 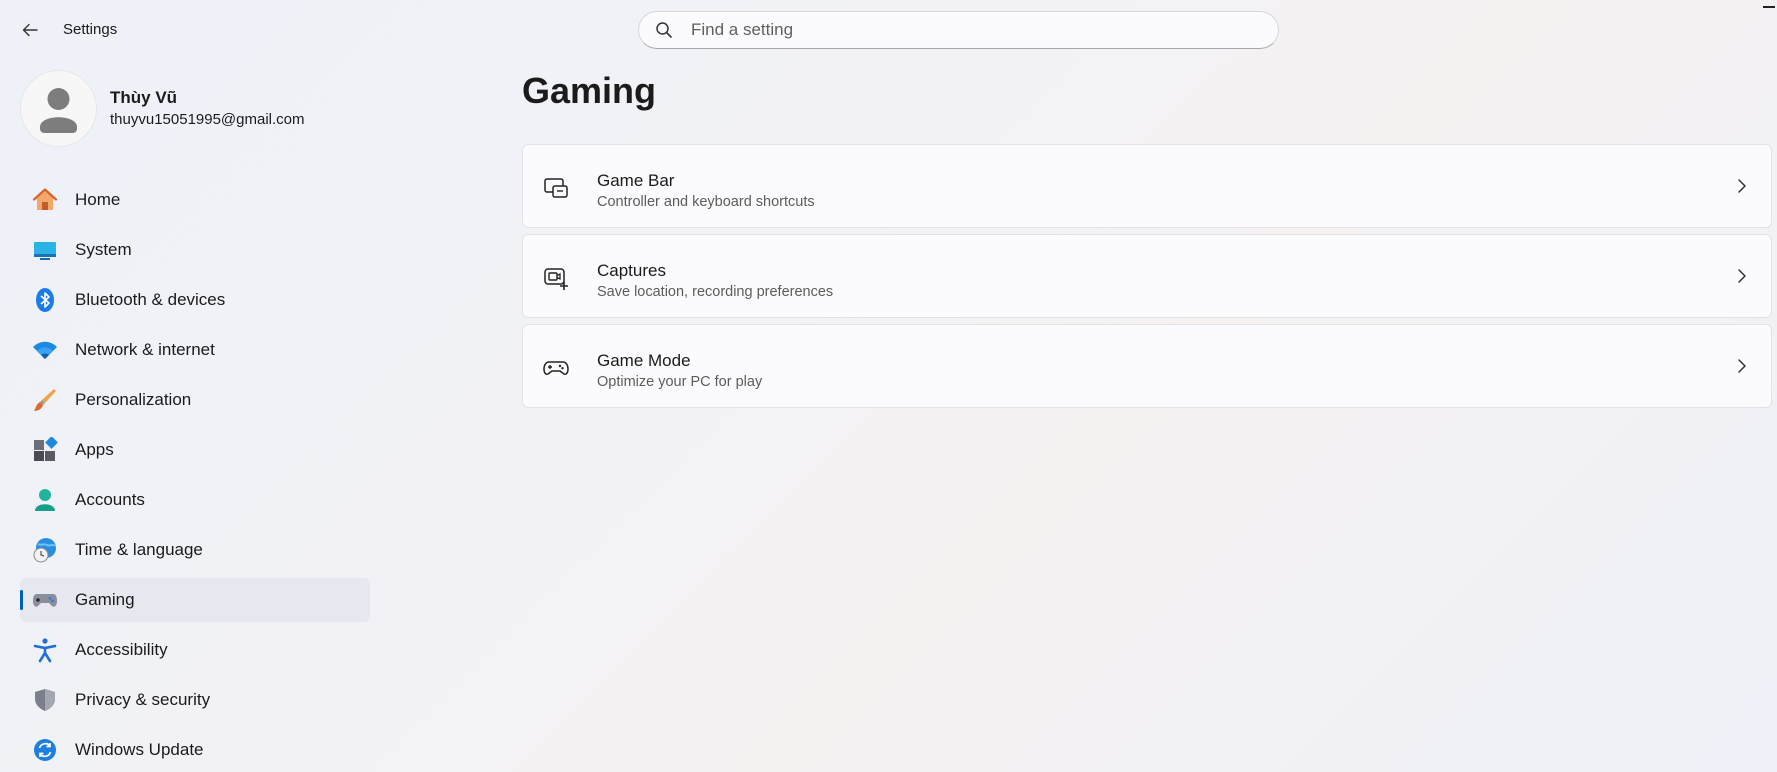 I want to click on search-icon, so click(x=665, y=30).